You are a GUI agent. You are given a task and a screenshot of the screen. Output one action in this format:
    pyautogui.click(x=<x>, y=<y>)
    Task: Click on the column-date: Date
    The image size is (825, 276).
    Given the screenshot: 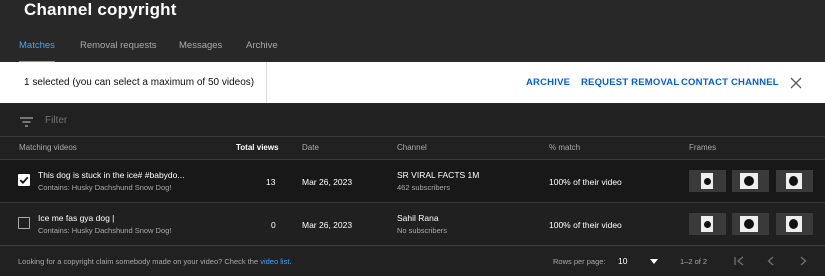 What is the action you would take?
    pyautogui.click(x=310, y=147)
    